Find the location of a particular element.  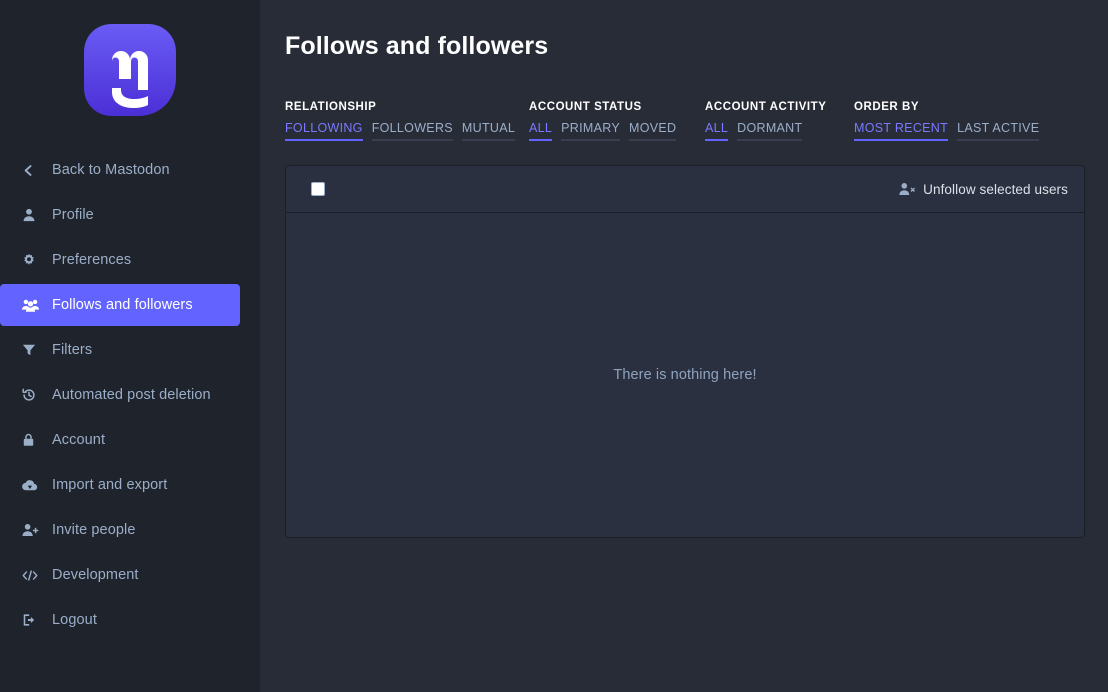

filter-links: ALL DORMANT is located at coordinates (757, 131).